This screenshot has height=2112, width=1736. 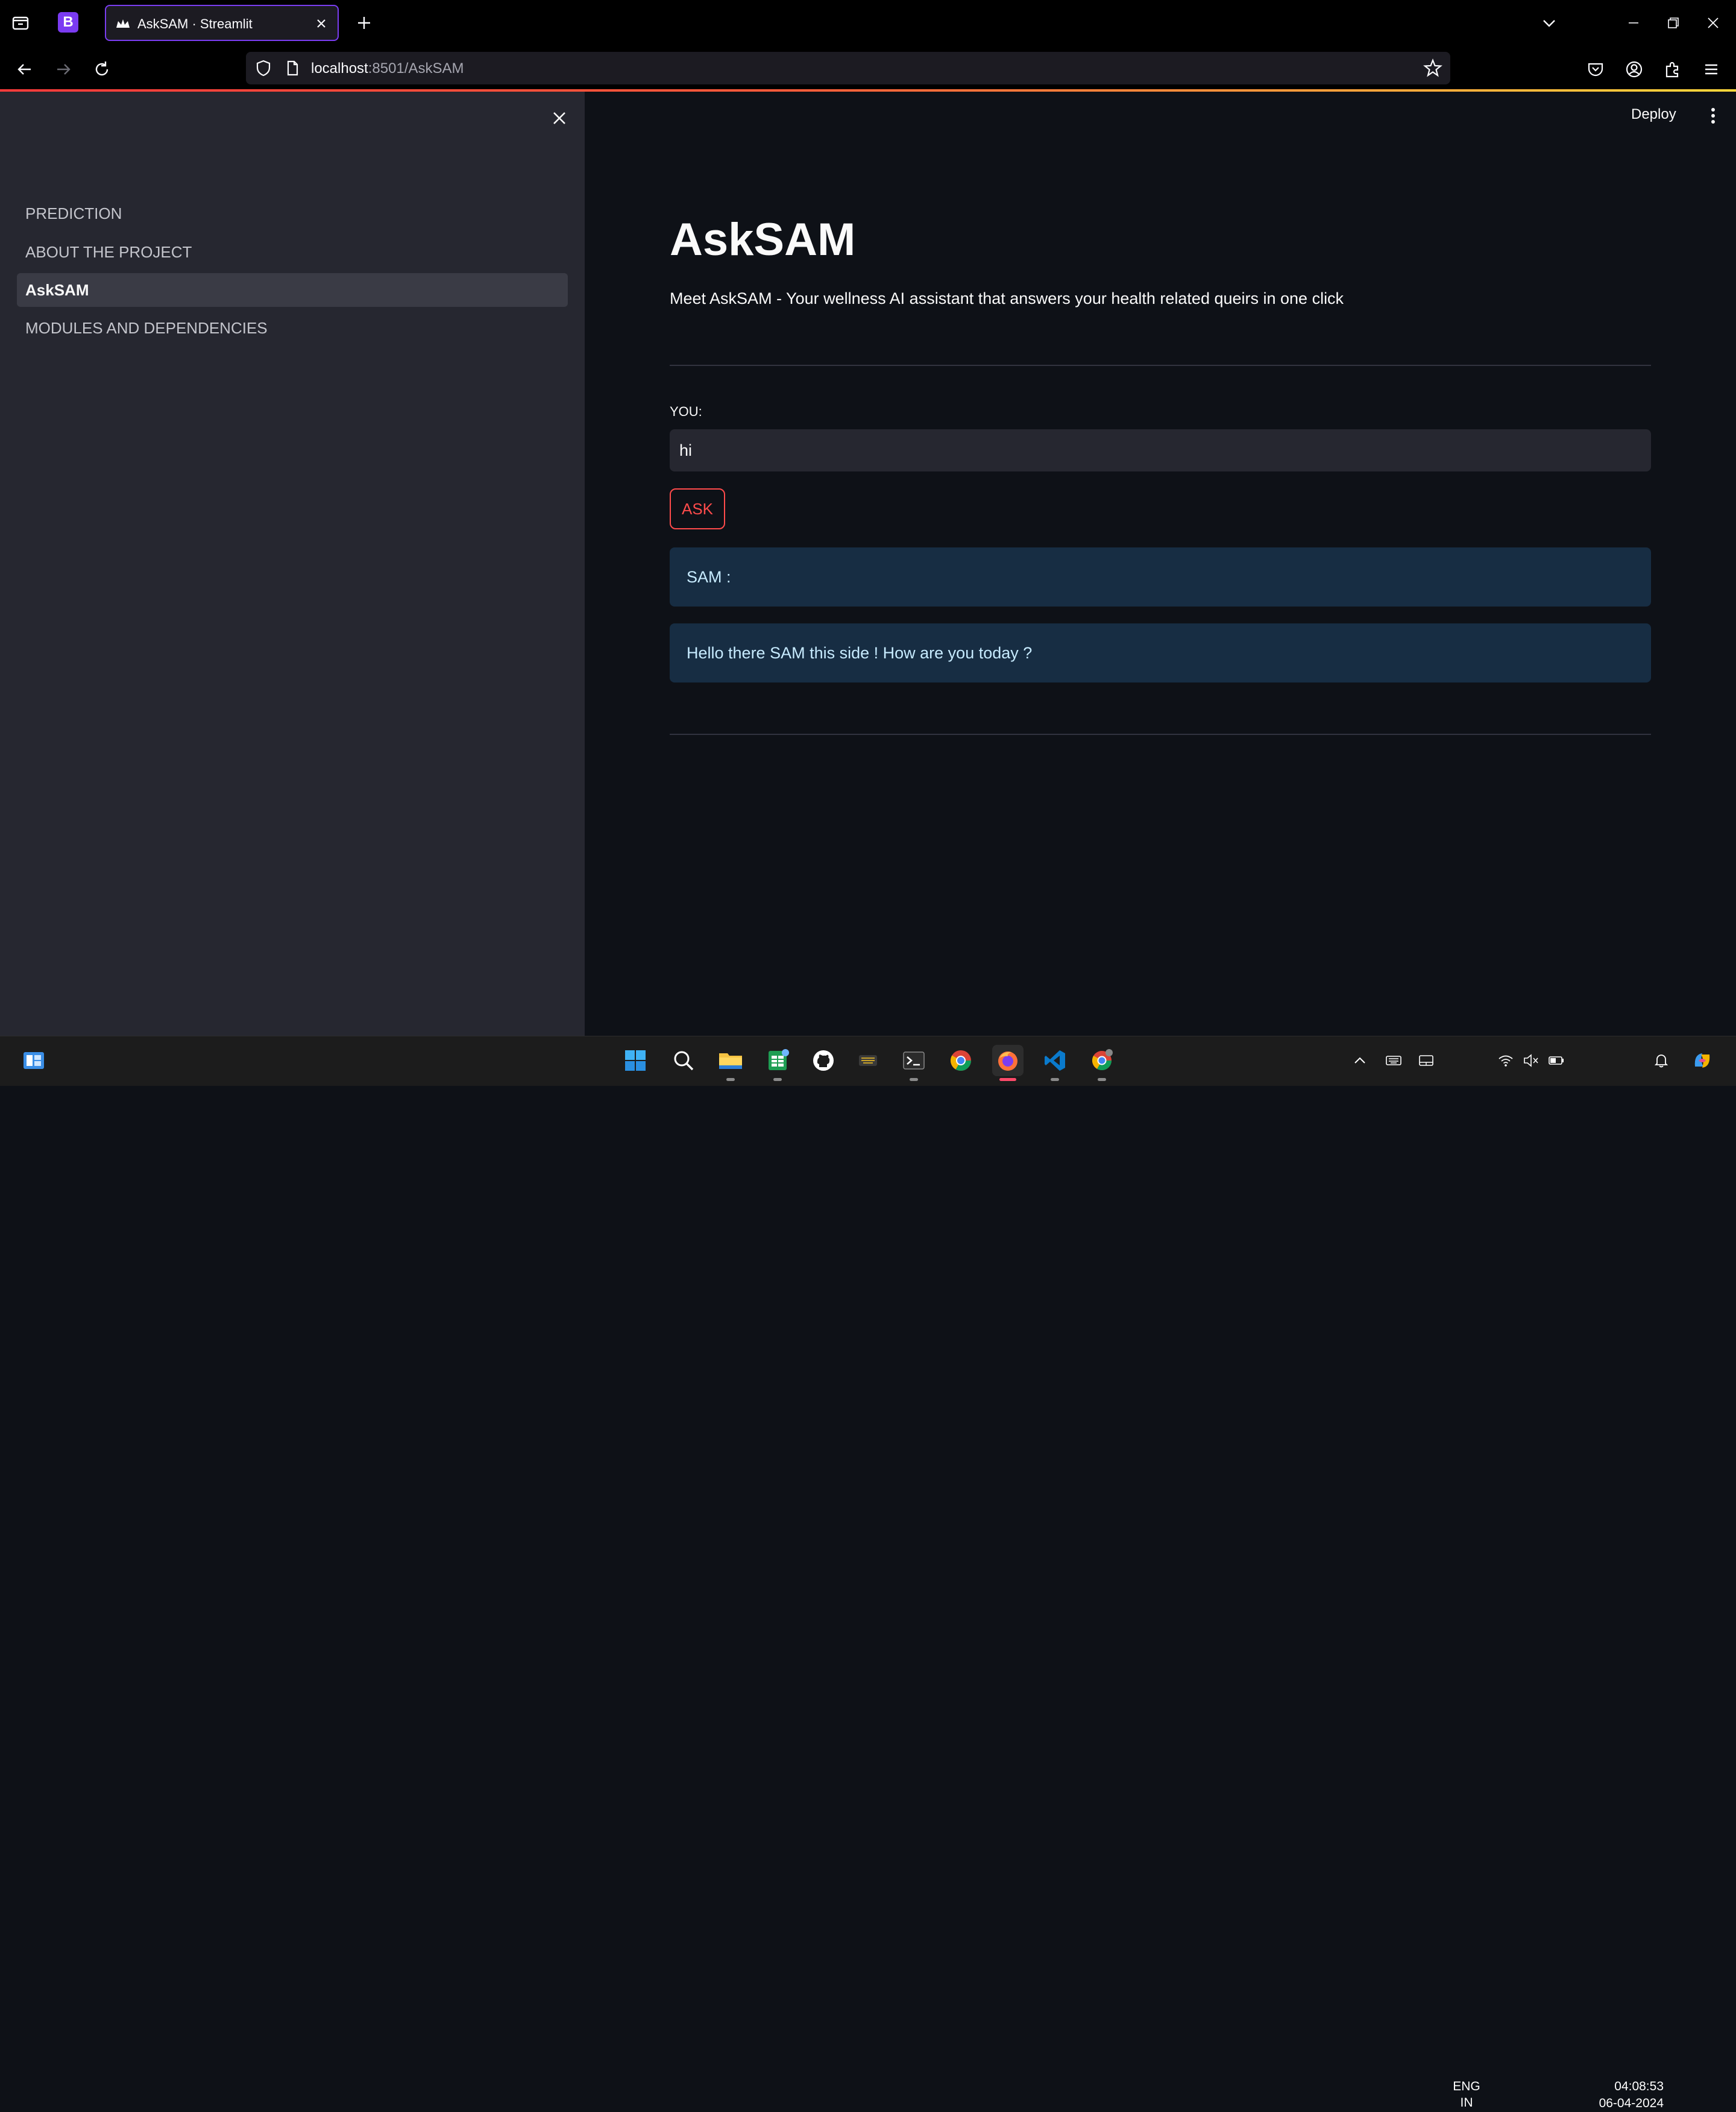 What do you see at coordinates (1466, 2103) in the screenshot?
I see `region-code: IN` at bounding box center [1466, 2103].